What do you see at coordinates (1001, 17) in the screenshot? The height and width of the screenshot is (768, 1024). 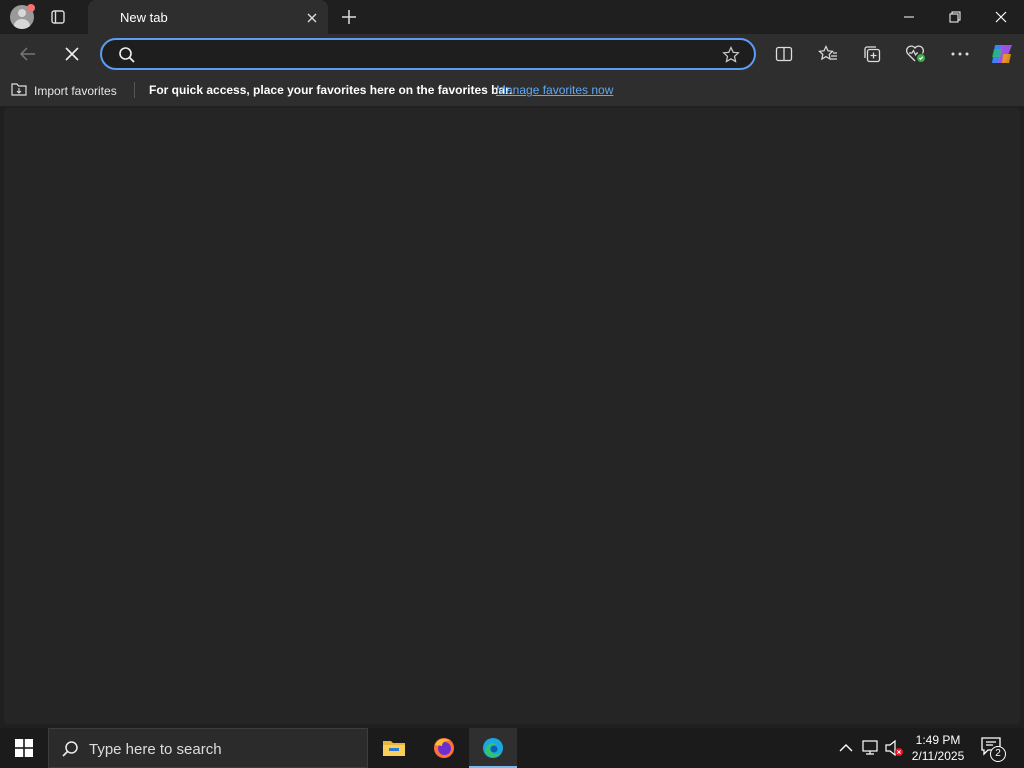 I see `close-window-icon` at bounding box center [1001, 17].